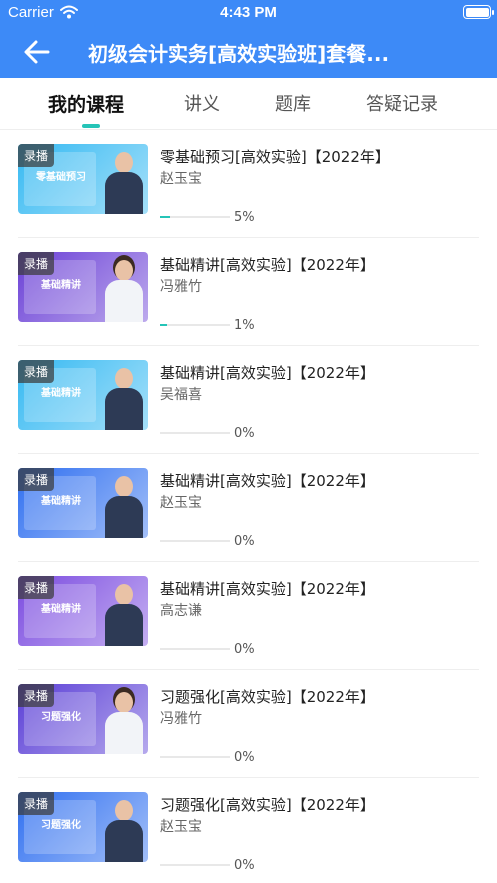  I want to click on course-teacher: 吴福喜, so click(181, 395).